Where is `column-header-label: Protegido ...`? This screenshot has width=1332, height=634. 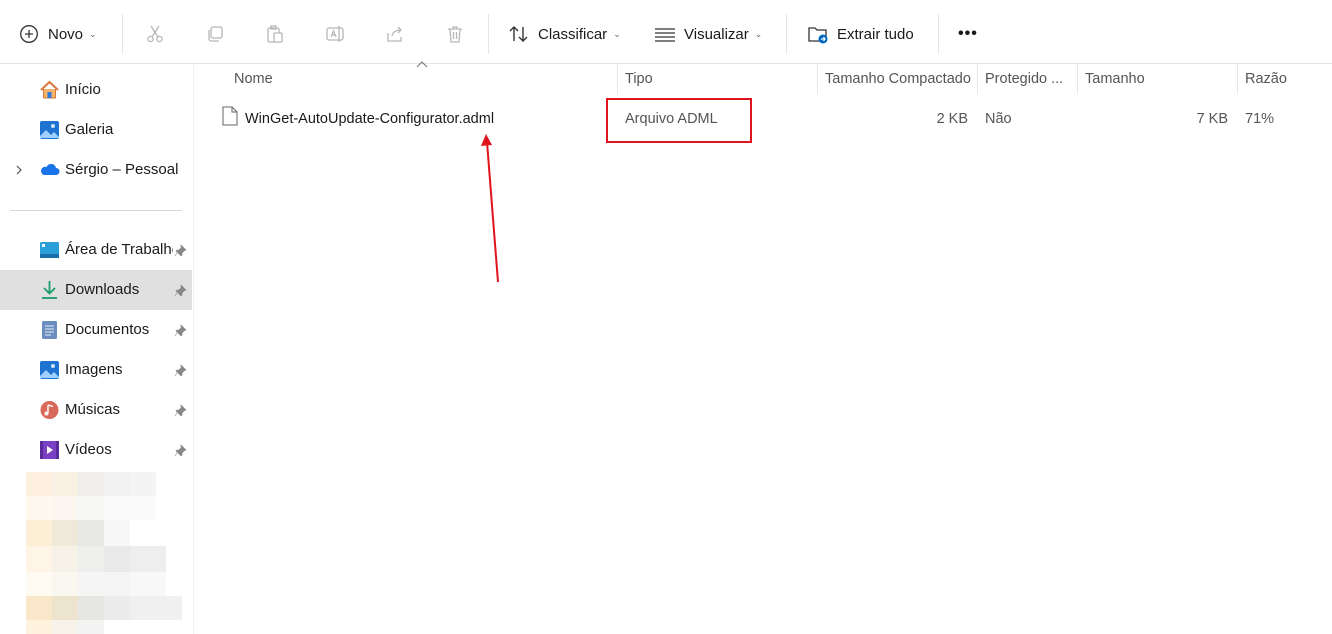 column-header-label: Protegido ... is located at coordinates (1024, 79).